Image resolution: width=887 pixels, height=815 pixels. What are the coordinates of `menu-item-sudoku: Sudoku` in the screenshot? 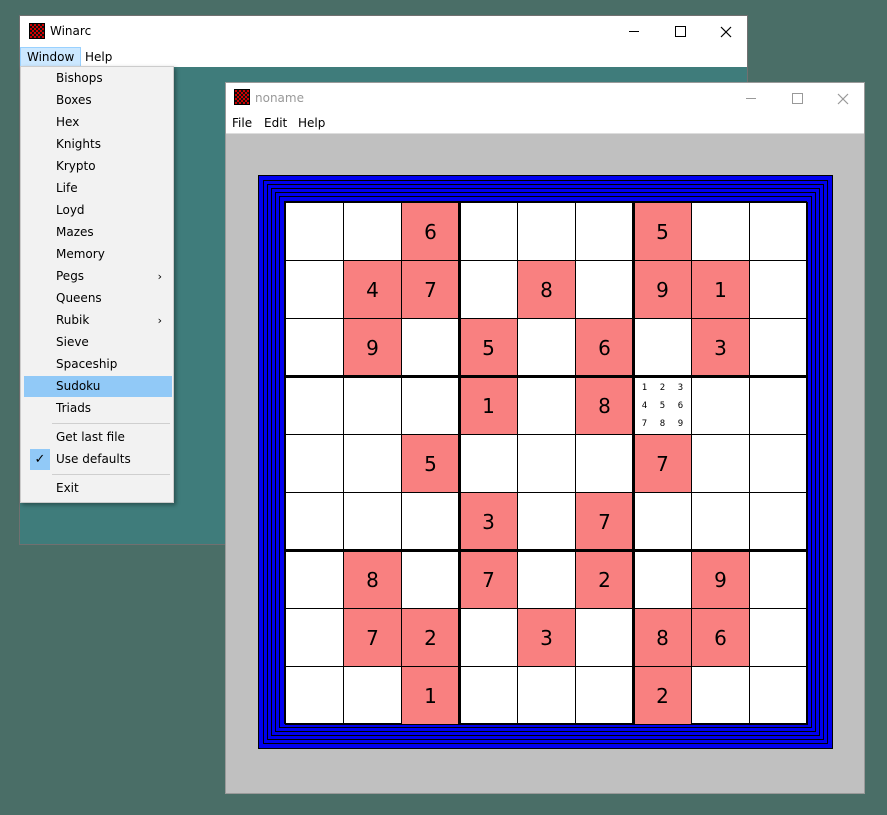 It's located at (98, 386).